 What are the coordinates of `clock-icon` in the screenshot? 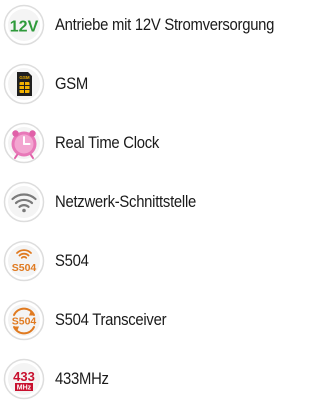 It's located at (24, 143).